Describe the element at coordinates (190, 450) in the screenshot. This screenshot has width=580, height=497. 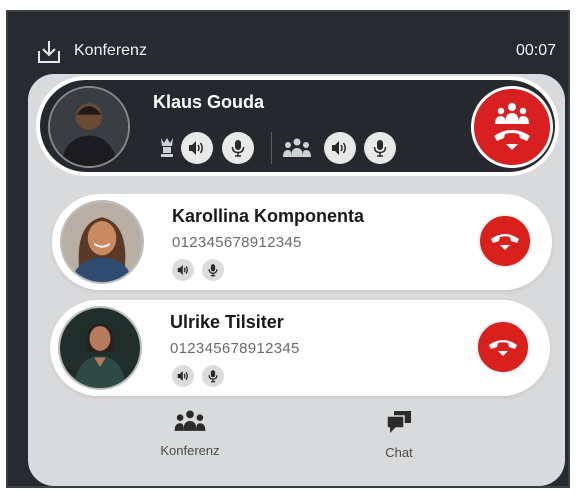
I see `nav-konferenz-label: Konferenz` at that location.